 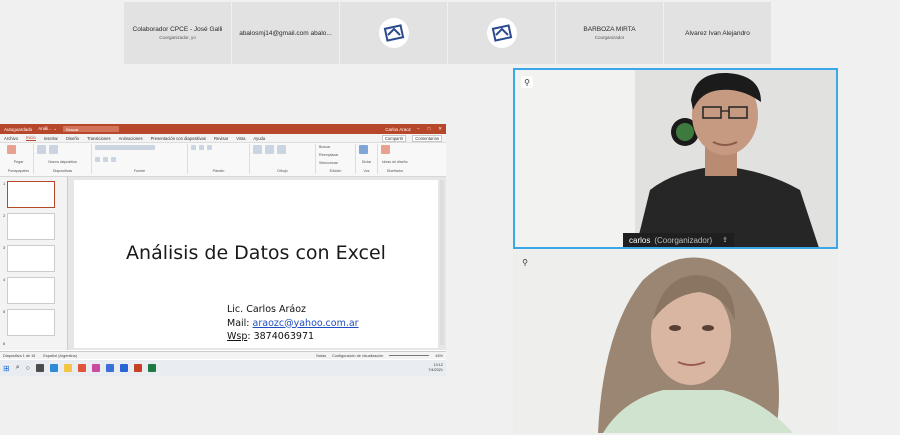 I want to click on slide-thumbnail: 2, so click(x=33, y=226).